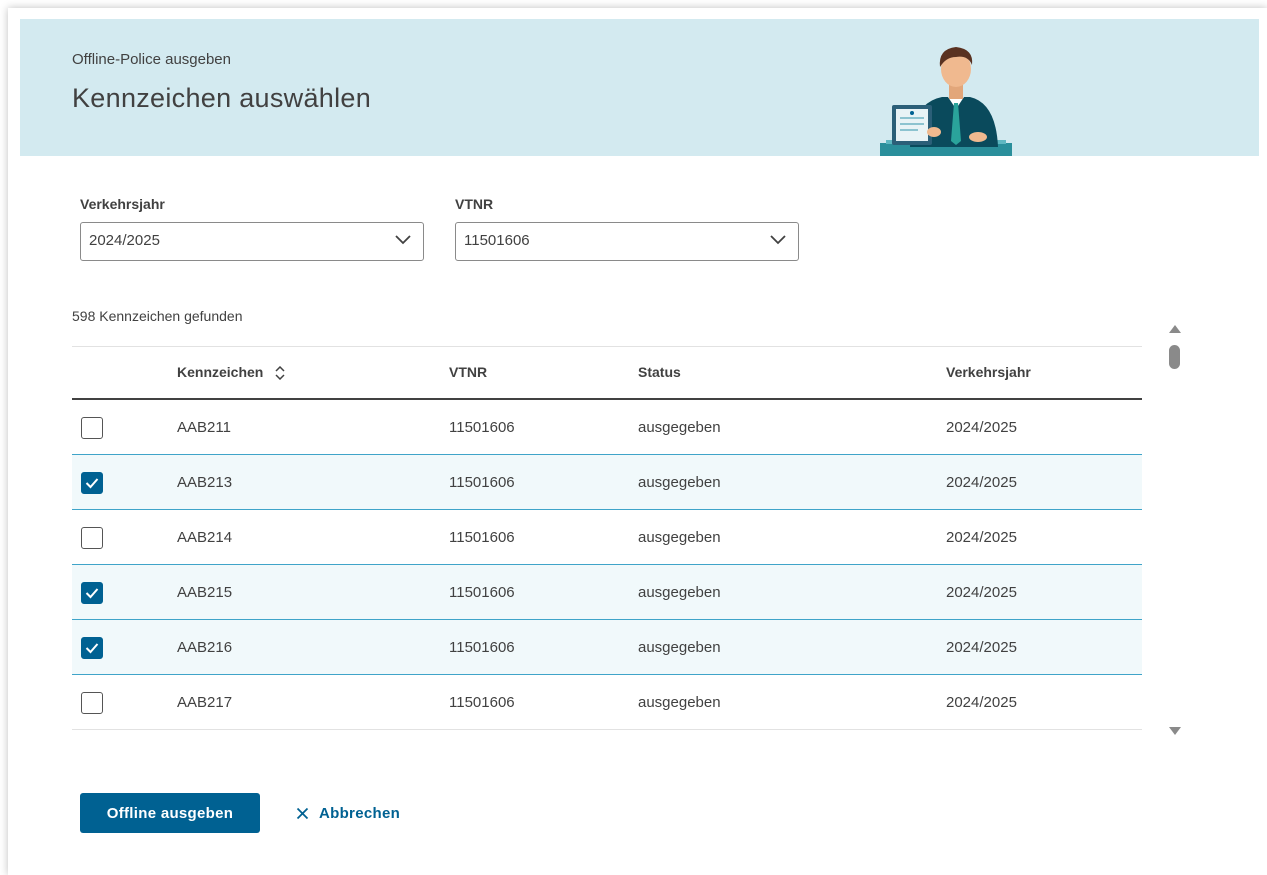  What do you see at coordinates (222, 98) in the screenshot?
I see `page-title: Kennzeichen auswählen` at bounding box center [222, 98].